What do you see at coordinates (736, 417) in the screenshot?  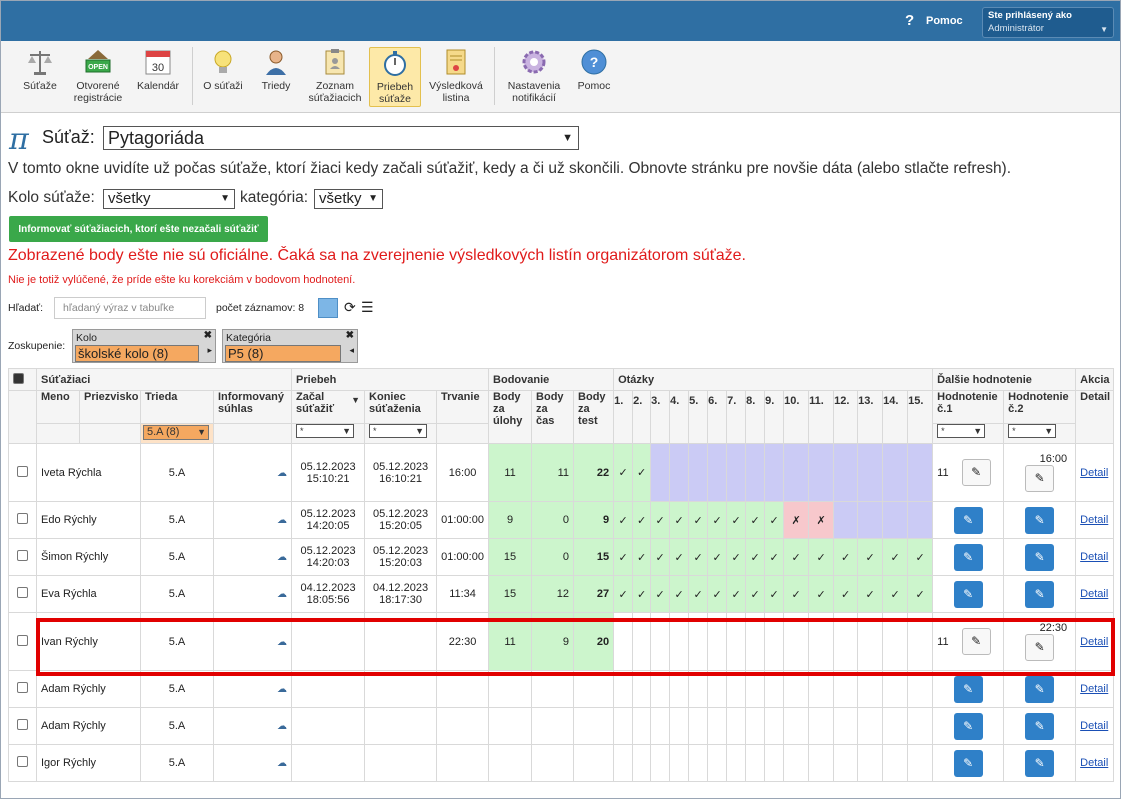 I see `col-q7: 7.` at bounding box center [736, 417].